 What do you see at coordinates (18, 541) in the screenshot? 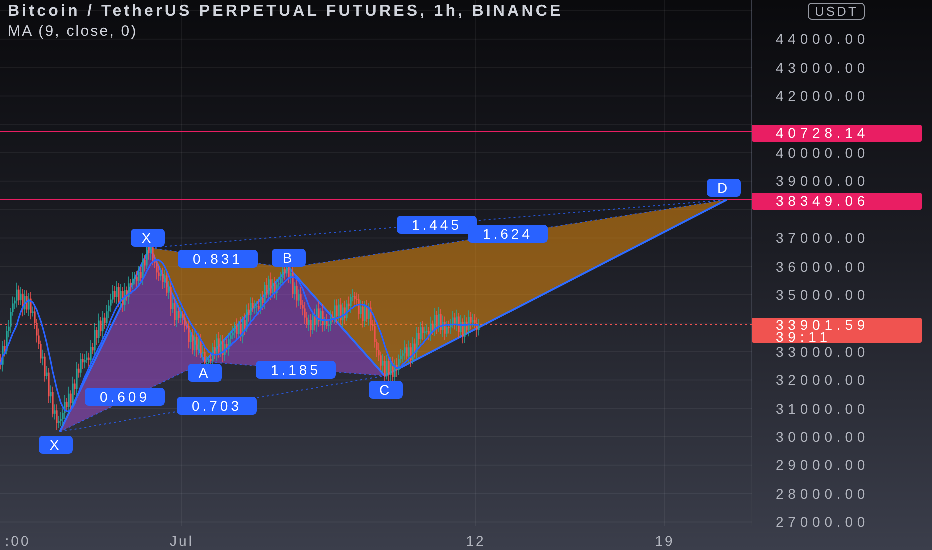
I see `time-axis-label: :00` at bounding box center [18, 541].